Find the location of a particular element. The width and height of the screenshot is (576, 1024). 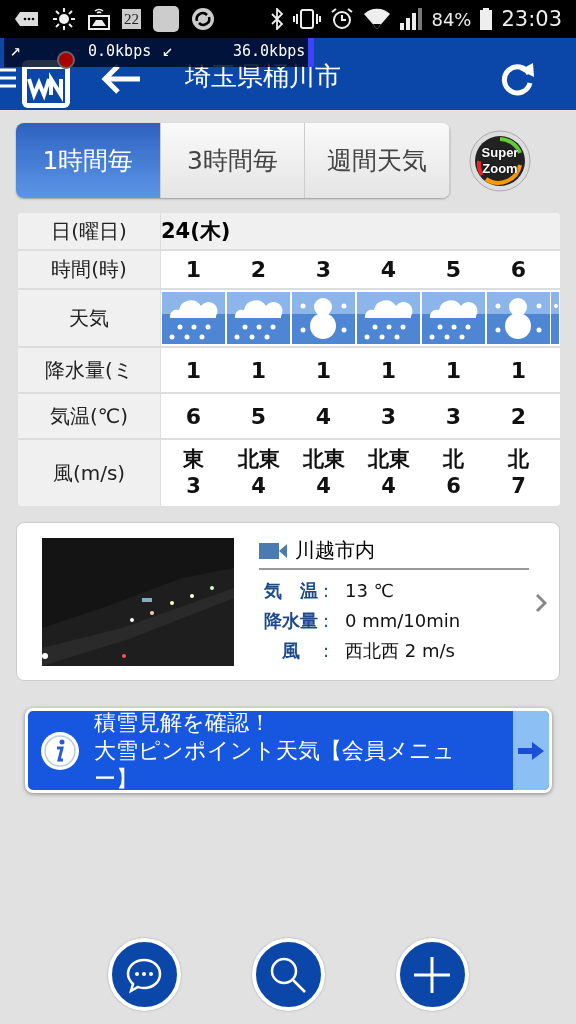

video-camera-icon is located at coordinates (273, 550).